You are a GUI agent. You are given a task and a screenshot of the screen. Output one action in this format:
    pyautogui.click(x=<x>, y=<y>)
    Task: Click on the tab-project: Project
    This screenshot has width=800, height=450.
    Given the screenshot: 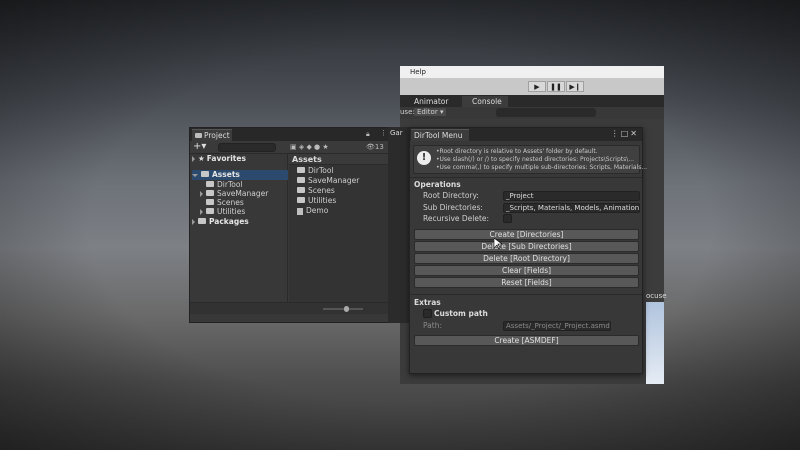 What is the action you would take?
    pyautogui.click(x=212, y=135)
    